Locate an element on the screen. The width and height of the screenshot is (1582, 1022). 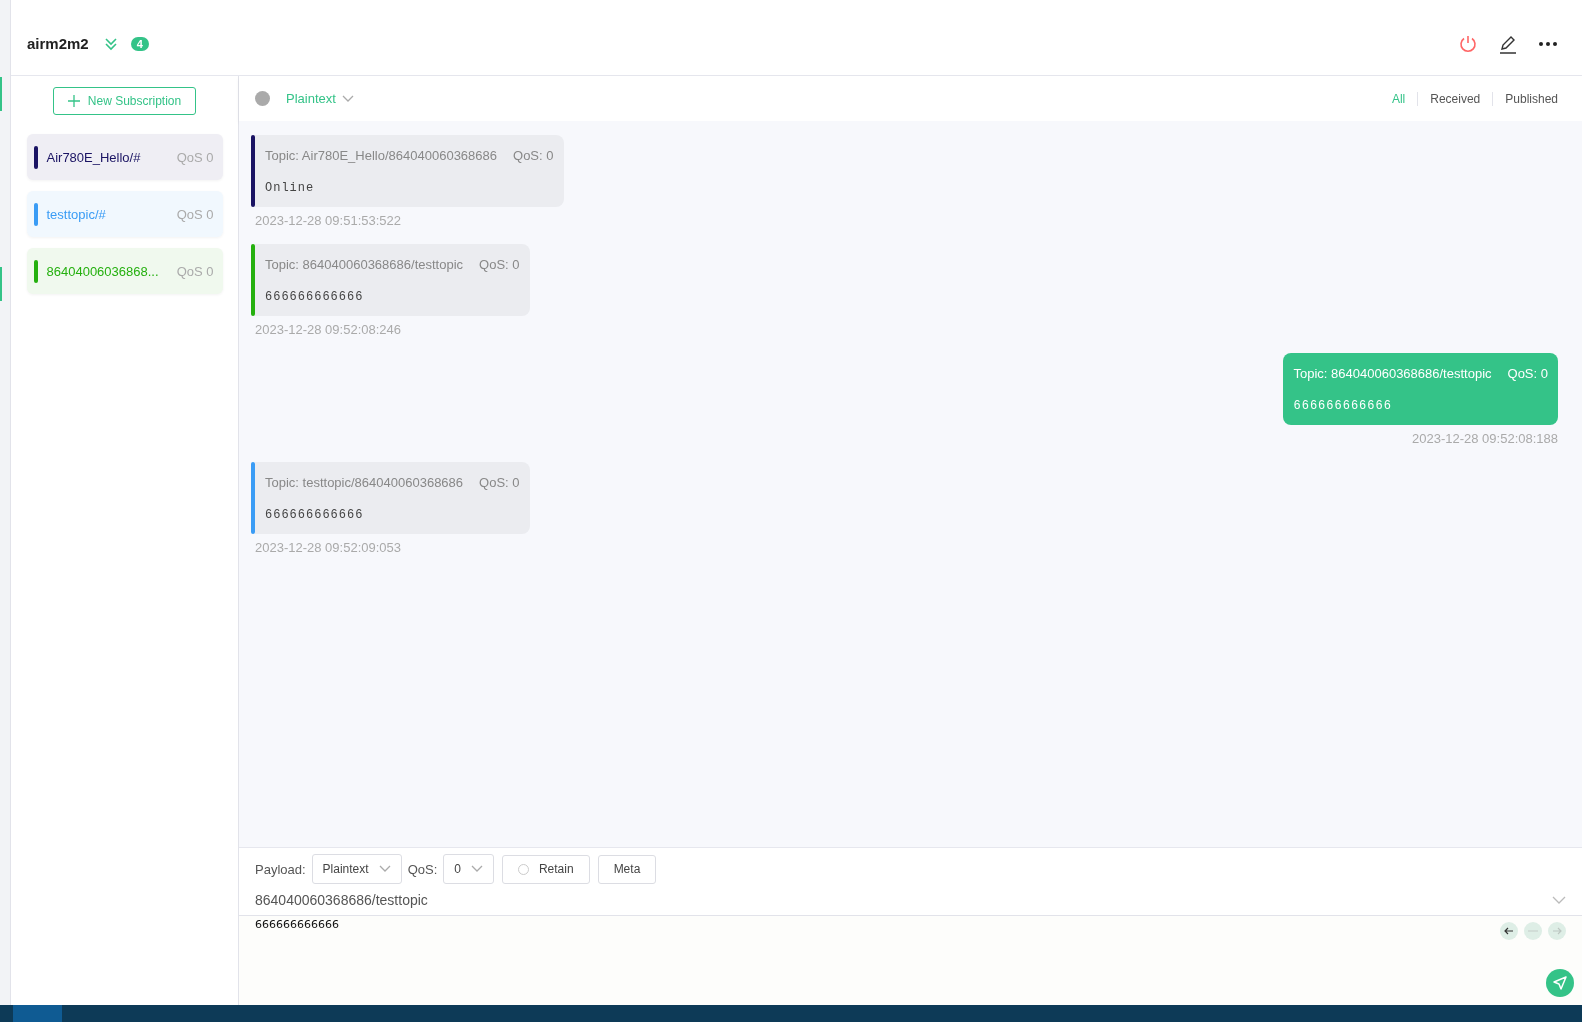
message-time: 2023-12-28 09:51:53:522 is located at coordinates (328, 220).